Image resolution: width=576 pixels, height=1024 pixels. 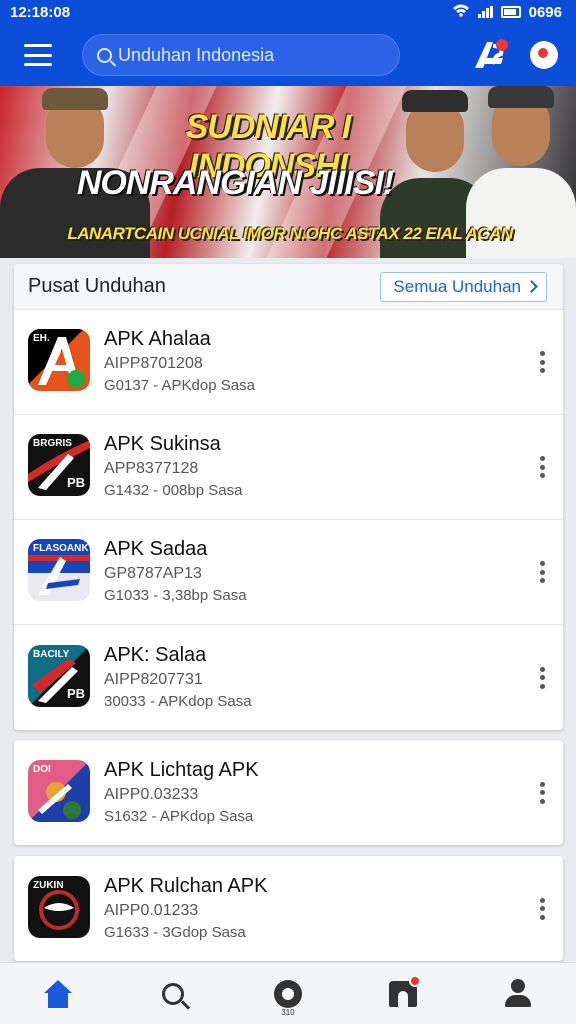 What do you see at coordinates (38, 55) in the screenshot?
I see `menu-icon` at bounding box center [38, 55].